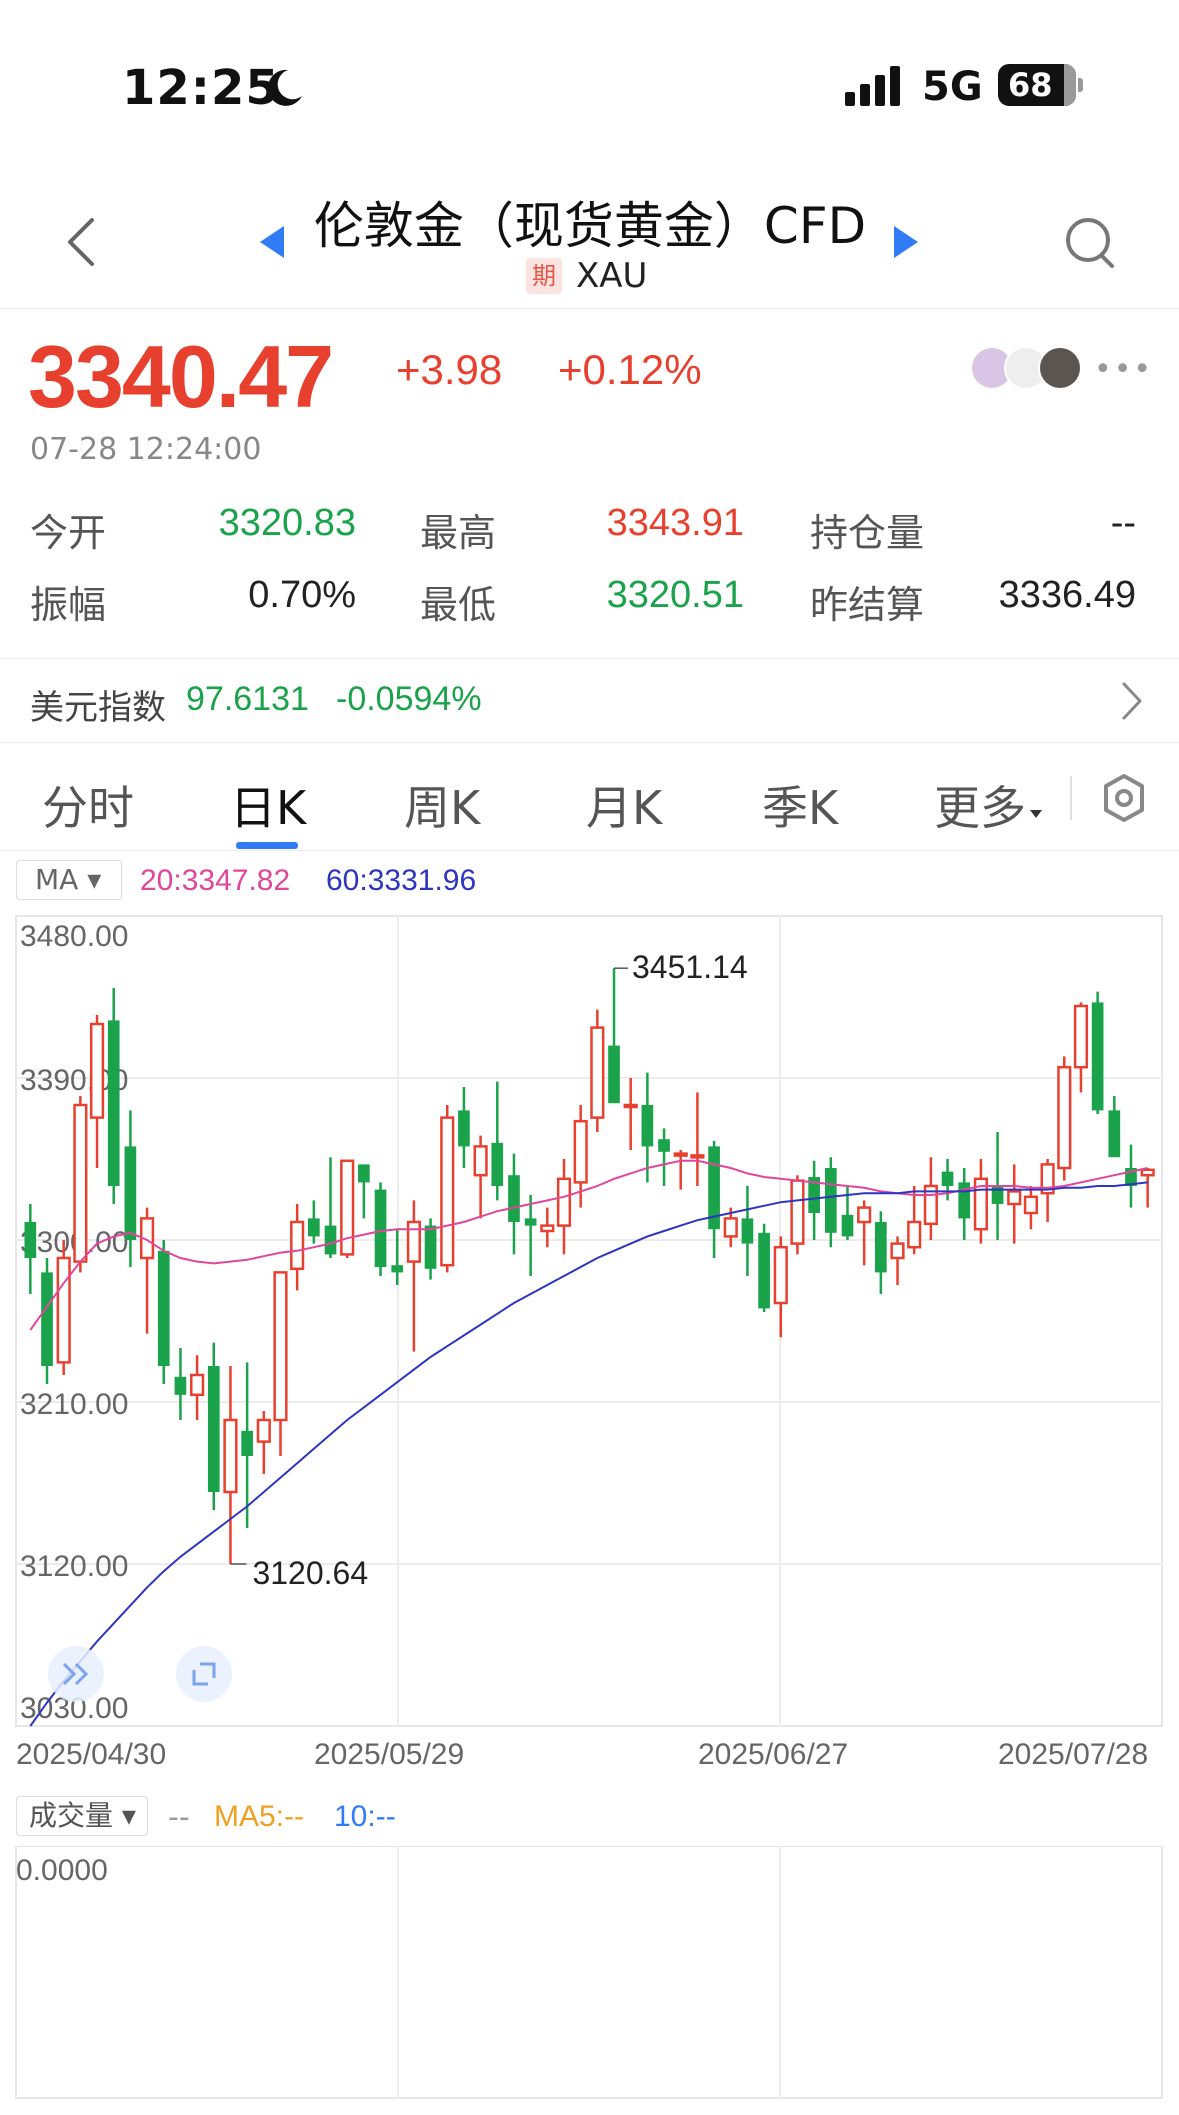 This screenshot has width=1179, height=2115. Describe the element at coordinates (1067, 595) in the screenshot. I see `stat-value-prev-settle: 3336.49` at that location.